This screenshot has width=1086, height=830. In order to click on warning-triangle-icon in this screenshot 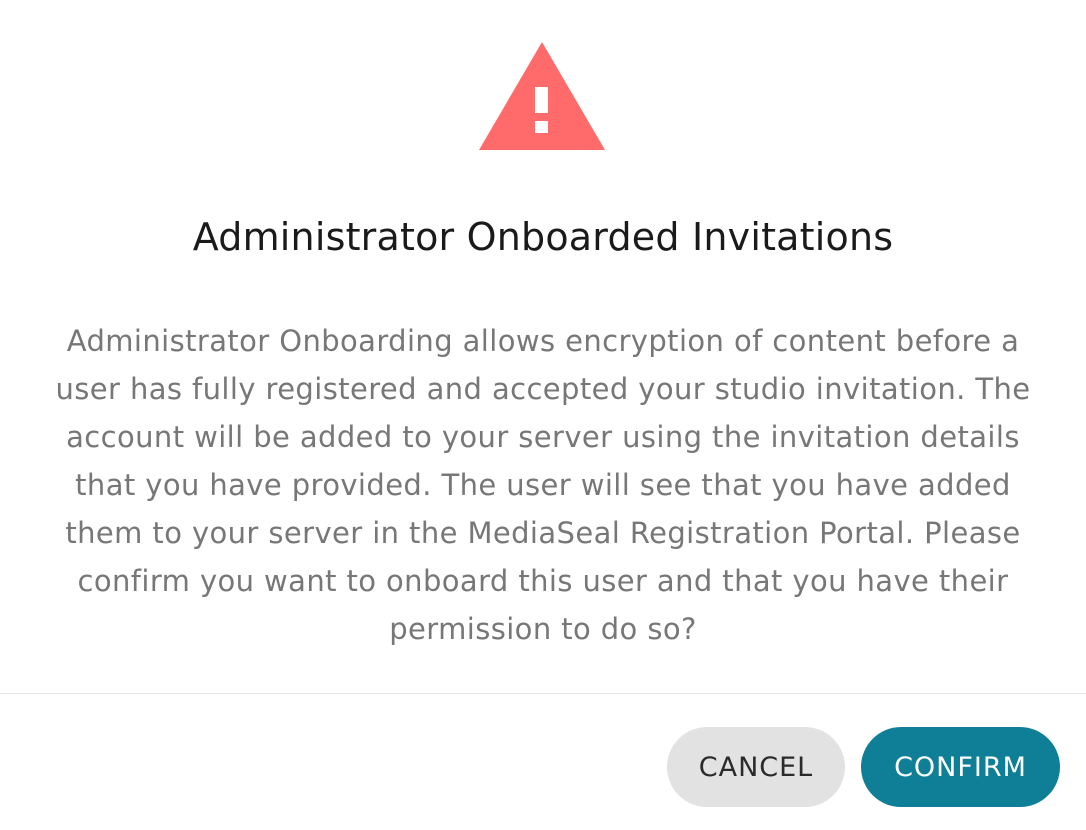, I will do `click(542, 96)`.